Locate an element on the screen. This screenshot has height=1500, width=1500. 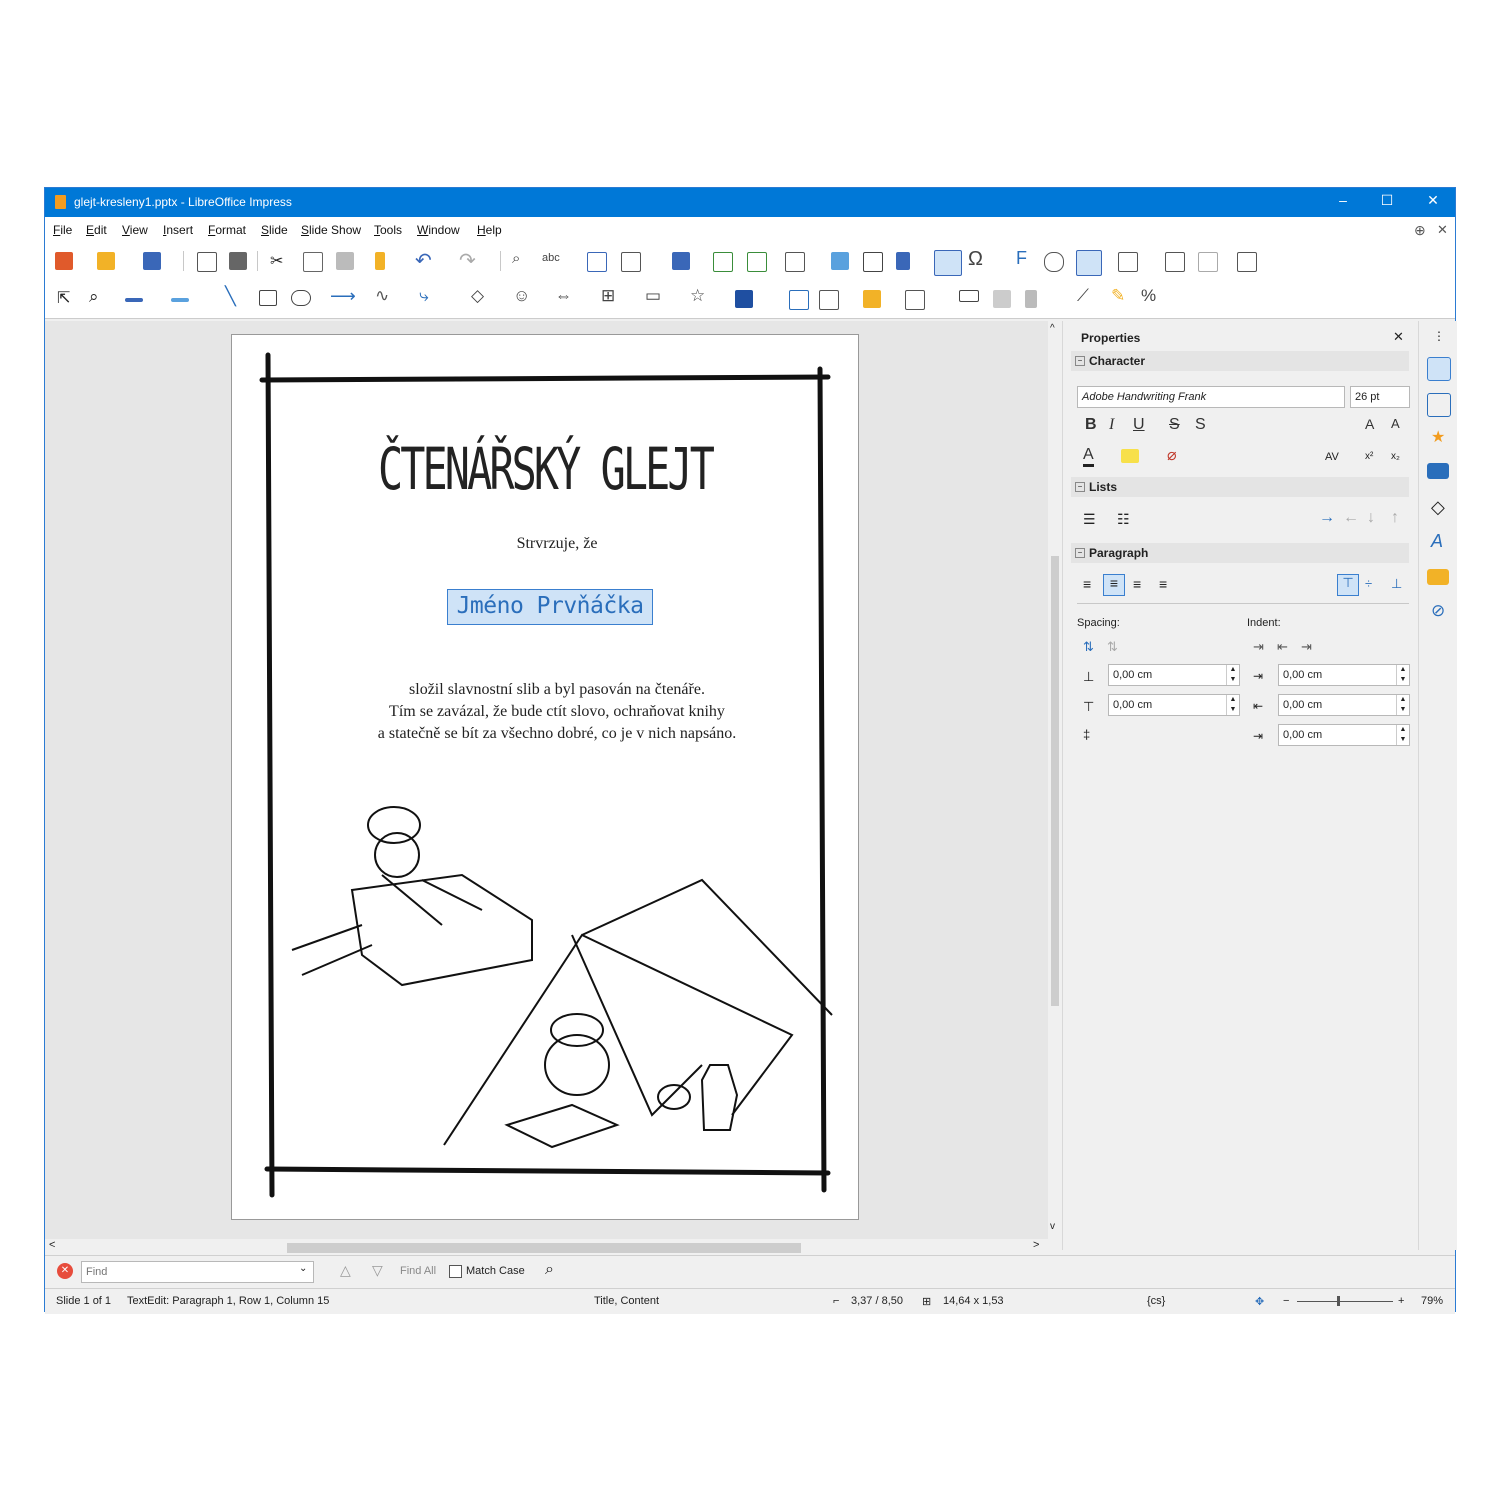
increase-font-size-icon: A is located at coordinates (1369, 424).